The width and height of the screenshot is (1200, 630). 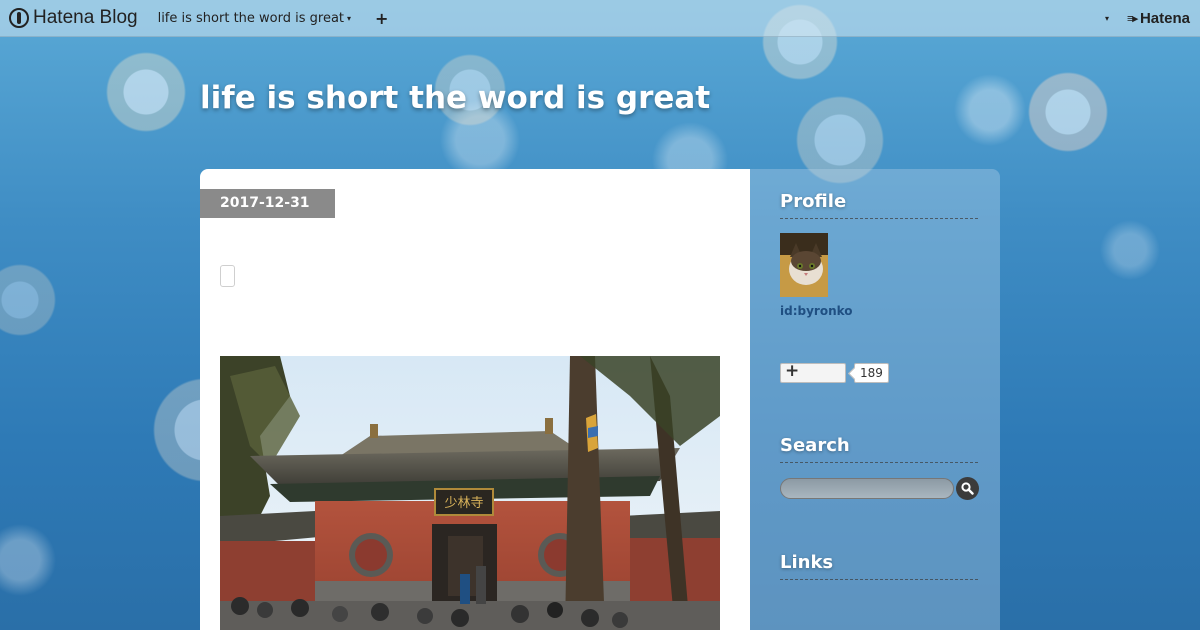 I want to click on blog-switcher-label: life is short the word is great, so click(x=251, y=18).